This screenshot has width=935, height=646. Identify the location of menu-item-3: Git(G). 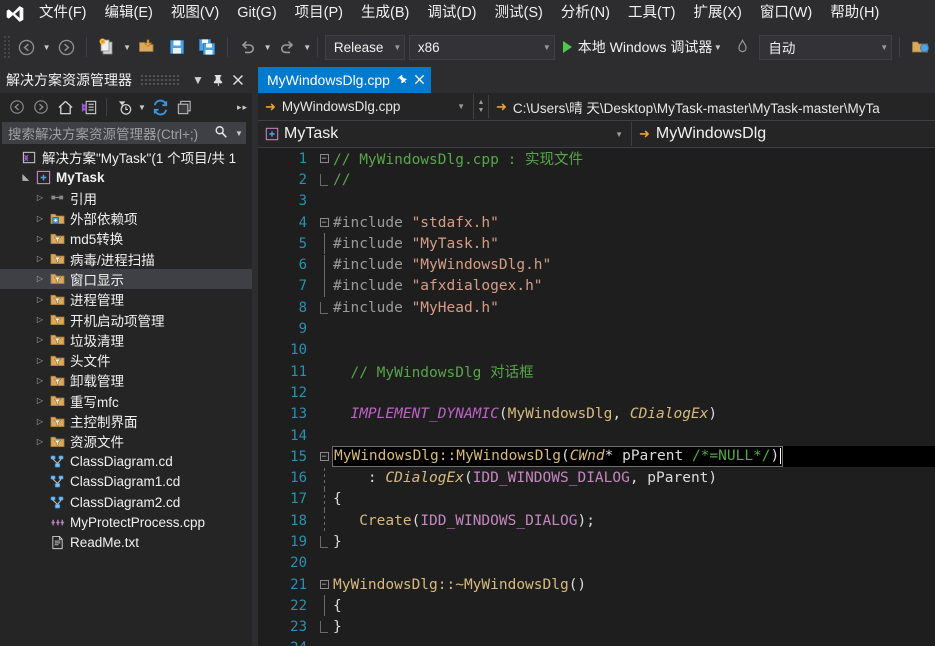
(256, 14).